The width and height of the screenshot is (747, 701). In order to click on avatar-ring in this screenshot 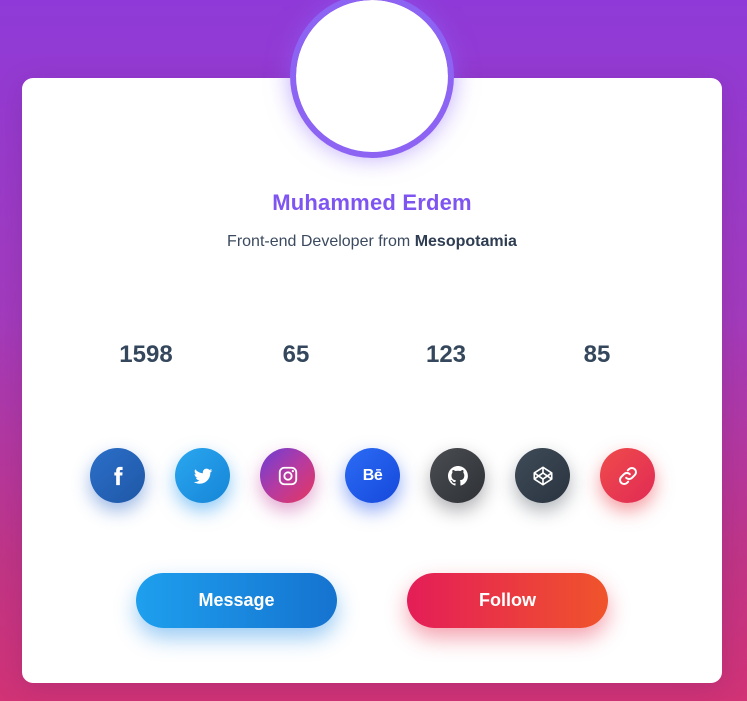, I will do `click(372, 79)`.